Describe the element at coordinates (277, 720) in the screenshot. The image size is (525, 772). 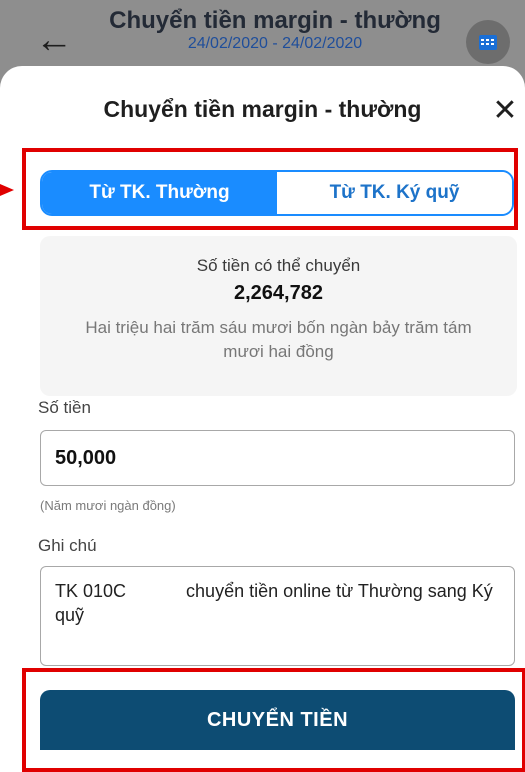
I see `transfer-button: CHUYỂN TIỀN` at that location.